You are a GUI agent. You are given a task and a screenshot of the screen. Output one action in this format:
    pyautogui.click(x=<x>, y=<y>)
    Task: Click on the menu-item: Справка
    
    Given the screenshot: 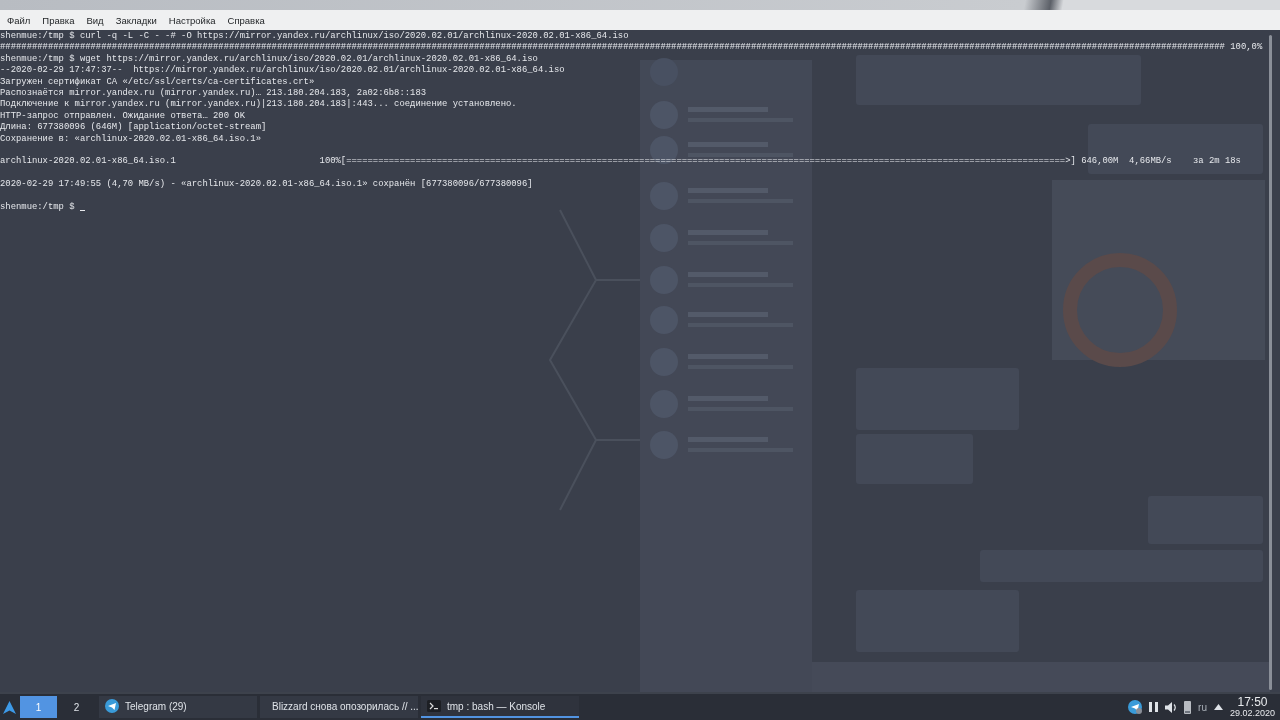 What is the action you would take?
    pyautogui.click(x=246, y=20)
    